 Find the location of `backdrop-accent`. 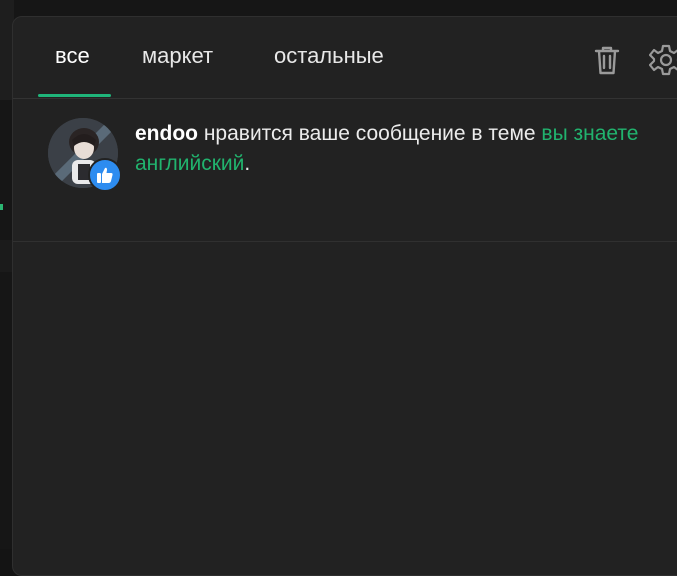

backdrop-accent is located at coordinates (1, 207).